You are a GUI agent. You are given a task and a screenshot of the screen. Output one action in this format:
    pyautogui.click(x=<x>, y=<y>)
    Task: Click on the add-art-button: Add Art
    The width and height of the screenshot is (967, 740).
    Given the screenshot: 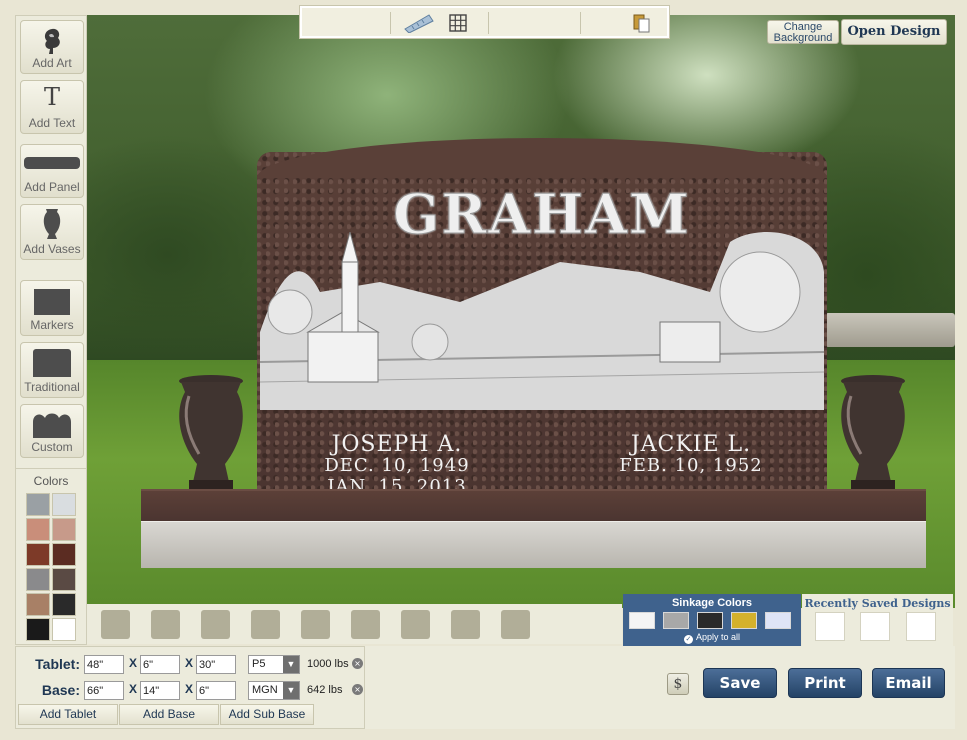 What is the action you would take?
    pyautogui.click(x=52, y=47)
    